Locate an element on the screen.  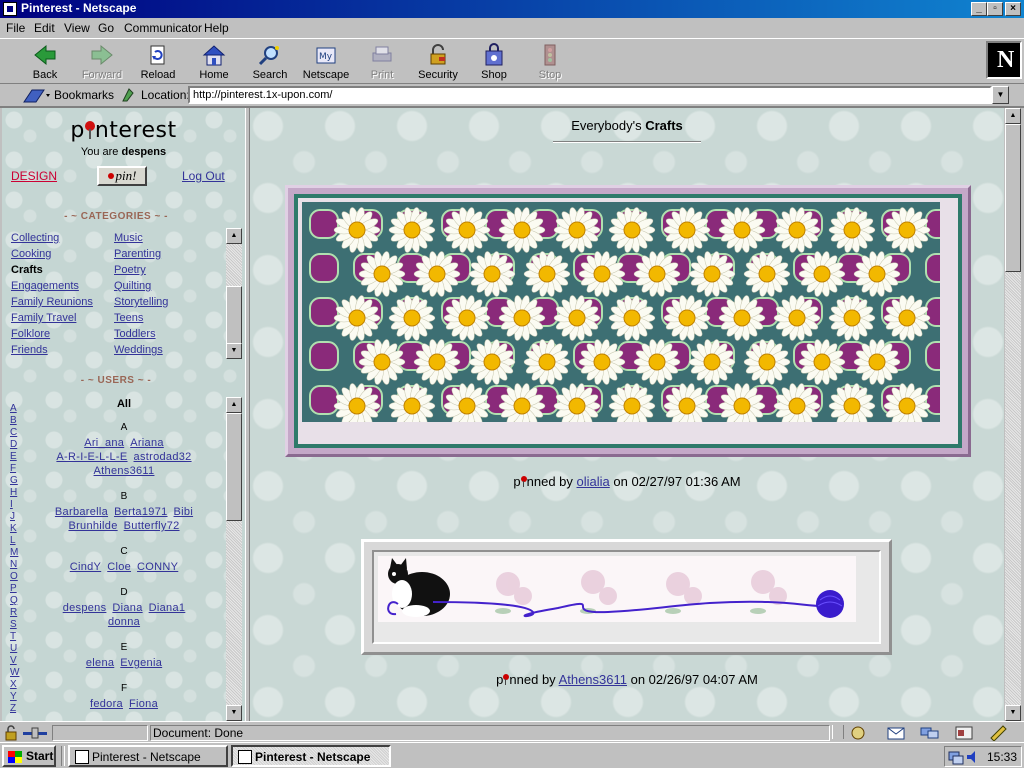
user-letter-a: A is located at coordinates (16, 409).